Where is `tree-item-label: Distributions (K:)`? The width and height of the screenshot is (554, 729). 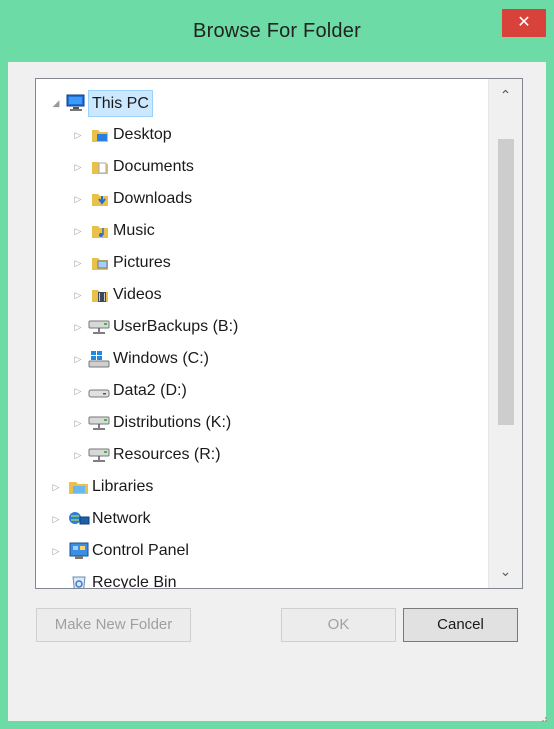
tree-item-label: Distributions (K:) is located at coordinates (172, 422).